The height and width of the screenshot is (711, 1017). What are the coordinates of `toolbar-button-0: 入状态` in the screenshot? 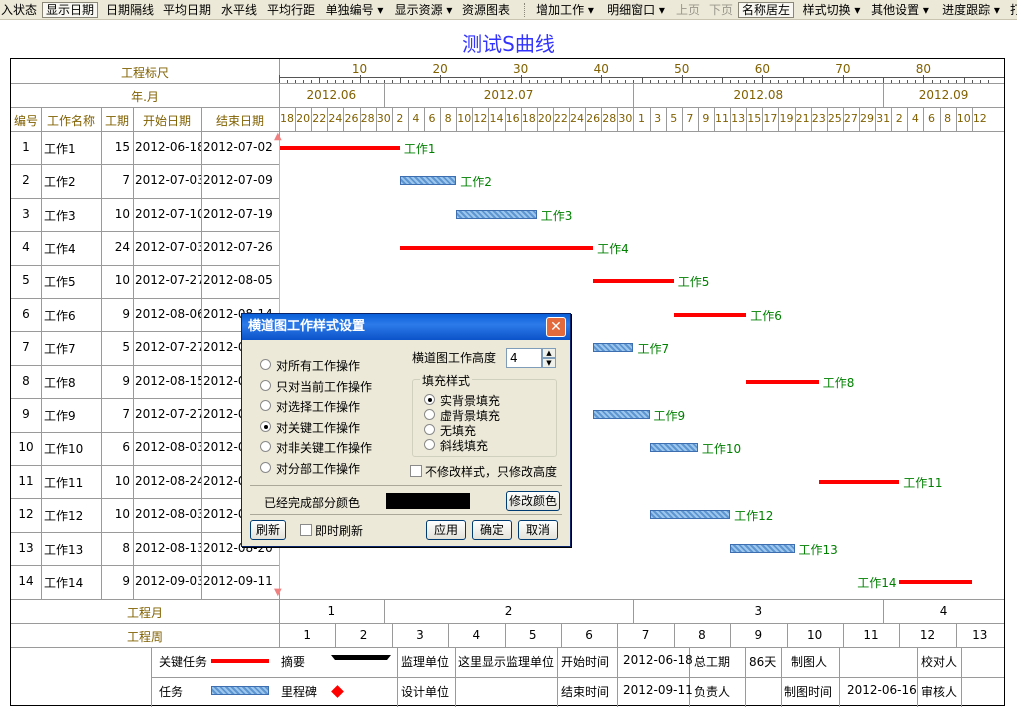 It's located at (19, 10).